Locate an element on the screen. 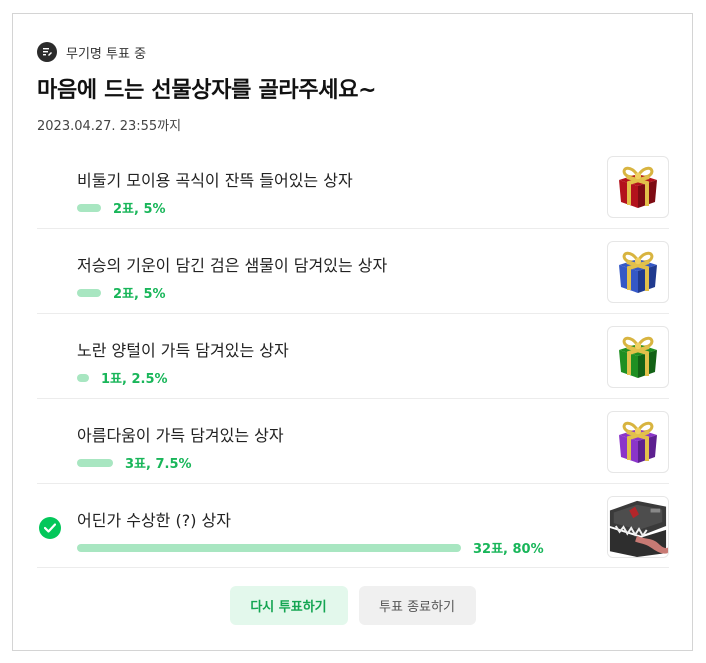  poll-option: 아름다움이 가득 담겨있는 상자 3표, 7.5% is located at coordinates (353, 441).